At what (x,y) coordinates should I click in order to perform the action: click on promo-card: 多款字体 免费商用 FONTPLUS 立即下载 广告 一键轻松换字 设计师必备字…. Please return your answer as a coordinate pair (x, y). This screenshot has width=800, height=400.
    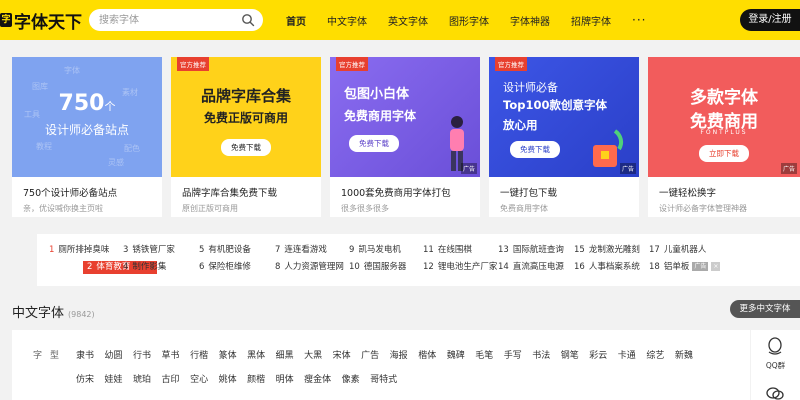
    Looking at the image, I should click on (724, 137).